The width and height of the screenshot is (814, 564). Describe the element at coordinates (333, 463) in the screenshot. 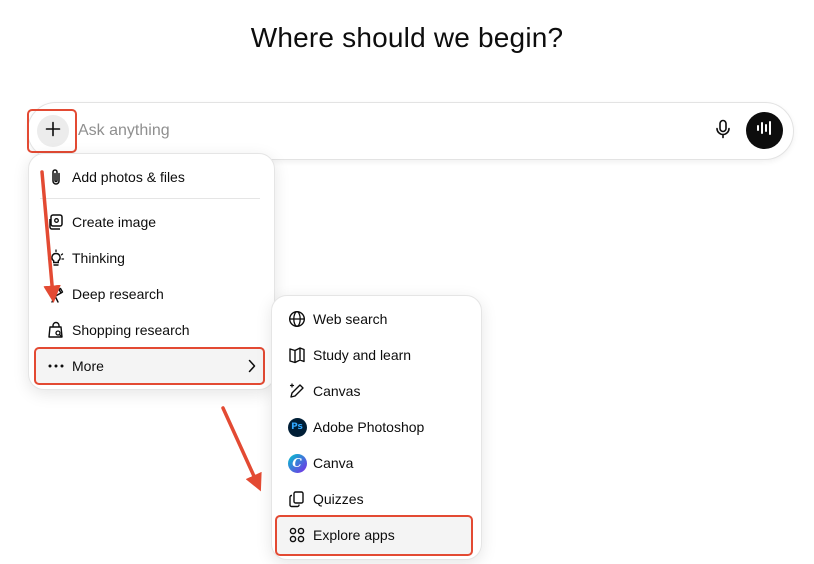

I see `submenu-item-label: Canva` at that location.